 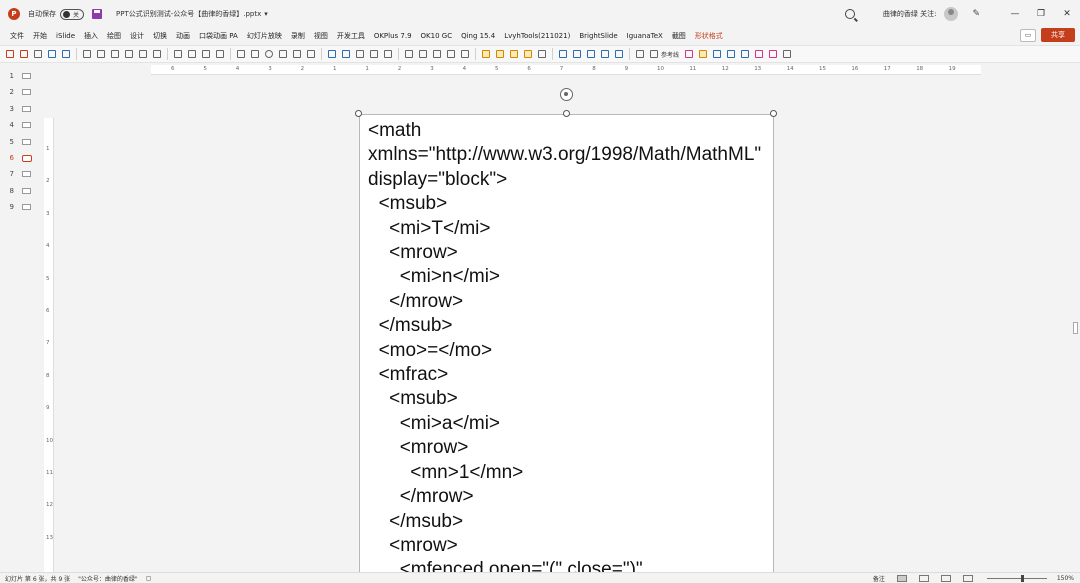 What do you see at coordinates (773, 113) in the screenshot?
I see `resize-handle-top-right` at bounding box center [773, 113].